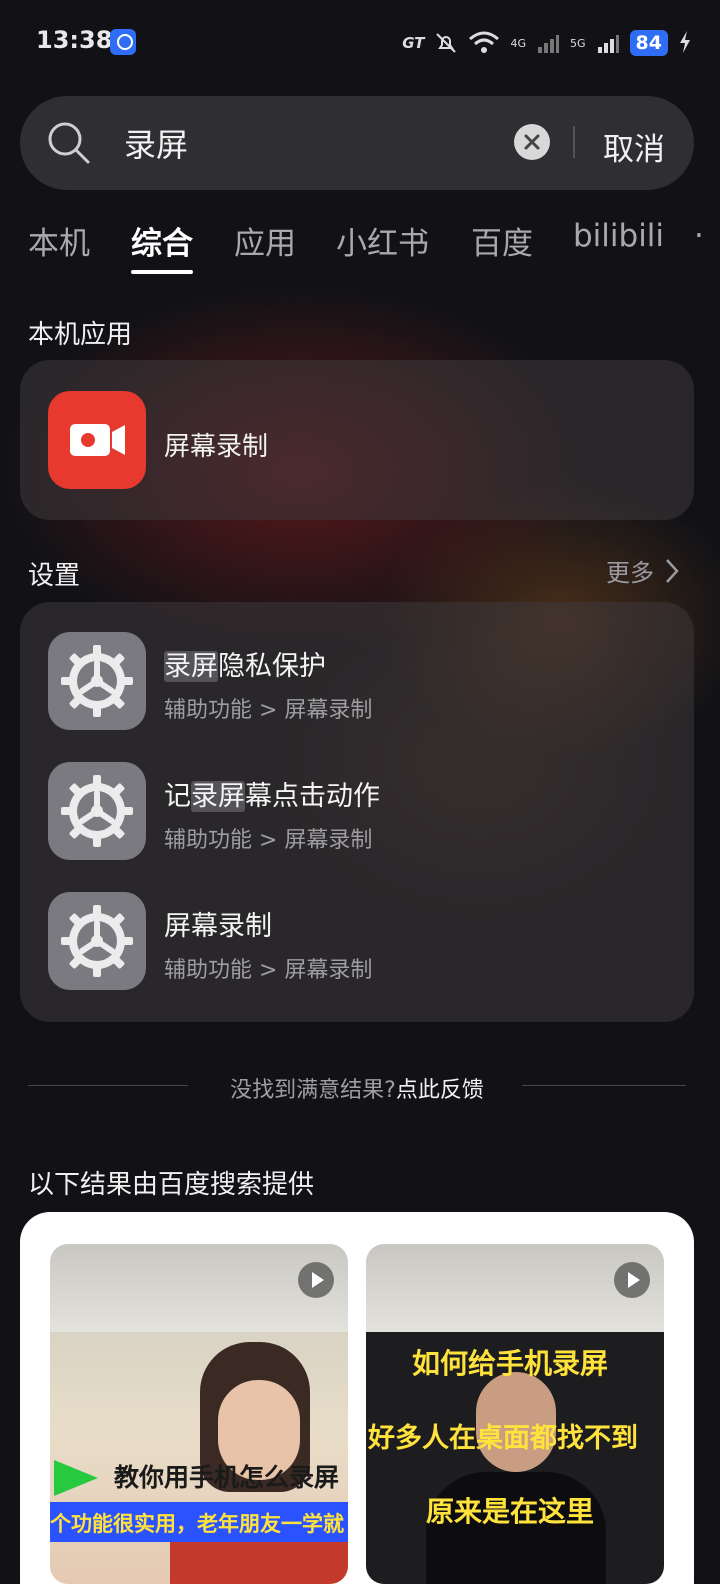 The image size is (720, 1584). Describe the element at coordinates (218, 926) in the screenshot. I see `setting-title: 屏幕录制` at that location.